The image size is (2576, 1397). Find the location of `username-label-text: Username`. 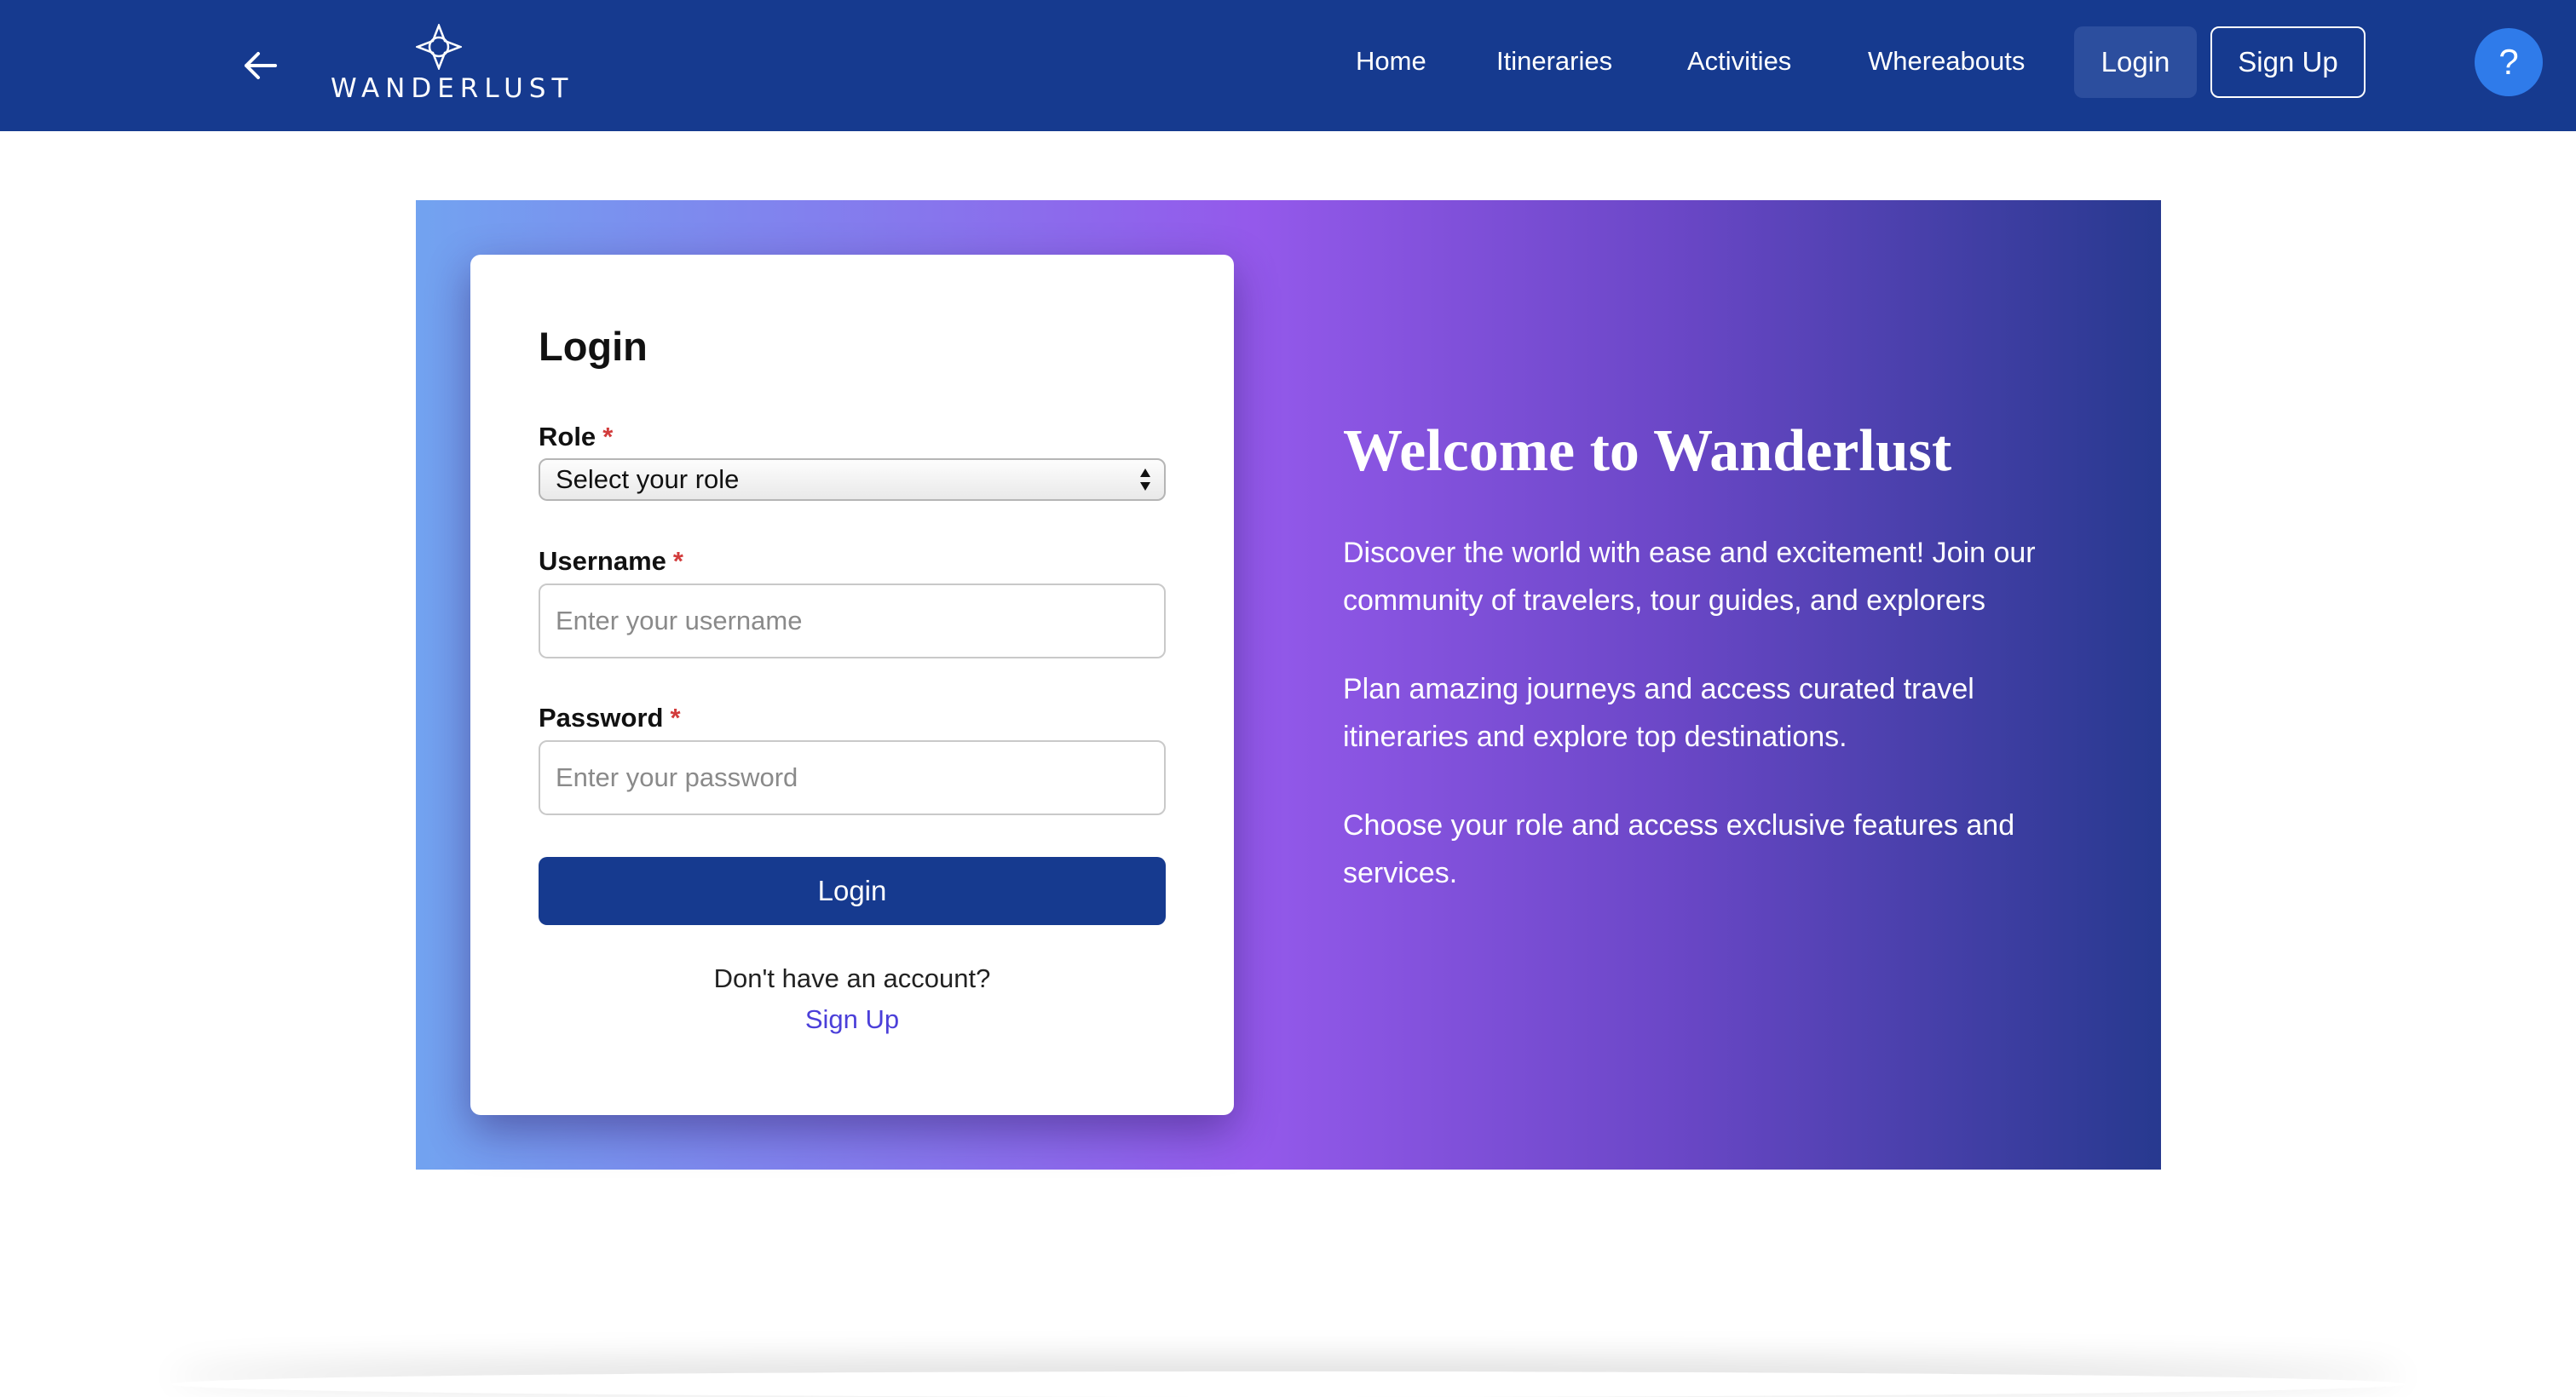

username-label-text: Username is located at coordinates (602, 561).